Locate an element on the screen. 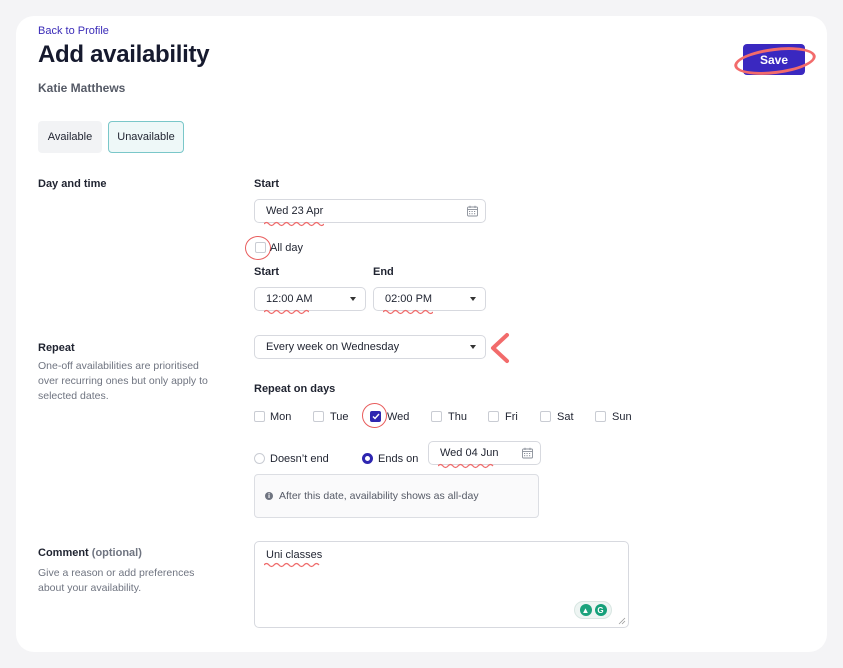  time-start-select: 12:00 AM is located at coordinates (310, 299).